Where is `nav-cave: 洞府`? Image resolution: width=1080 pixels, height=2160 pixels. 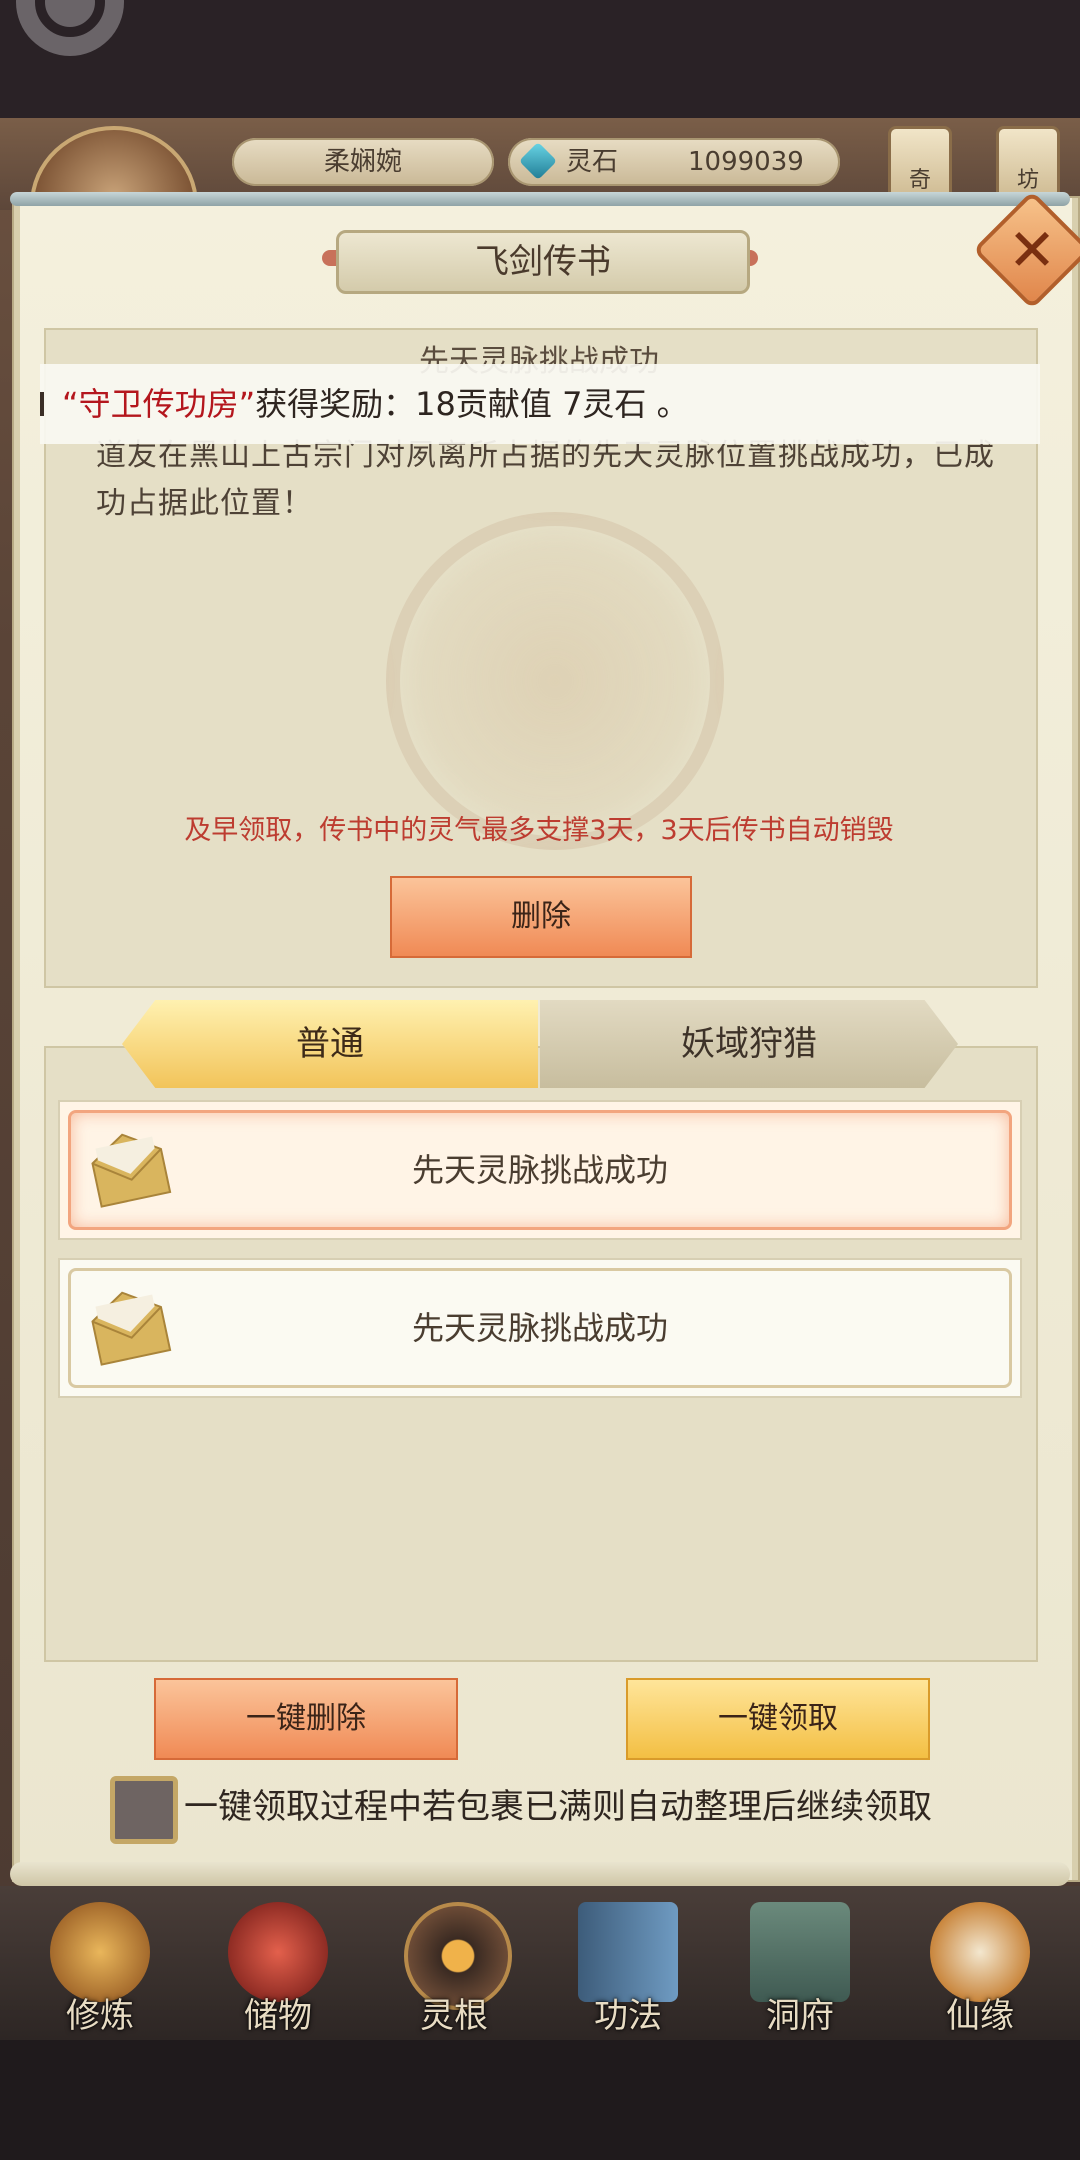
nav-cave: 洞府 is located at coordinates (800, 1963).